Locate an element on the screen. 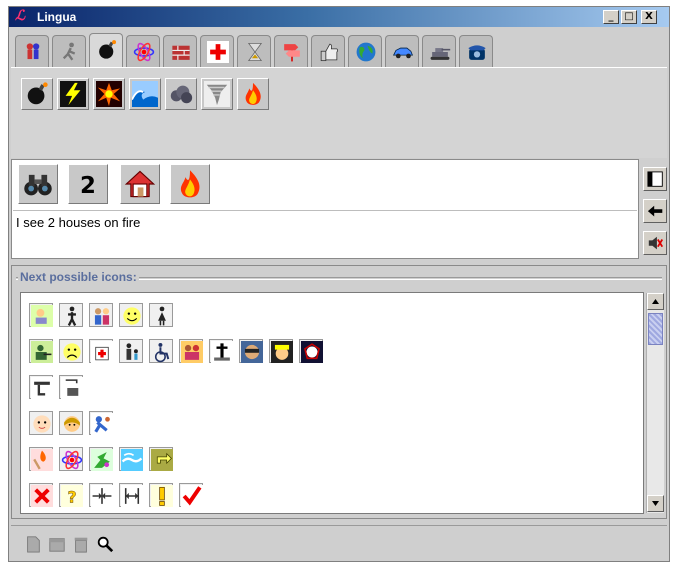 This screenshot has height=566, width=677. check-mark-icon is located at coordinates (192, 496).